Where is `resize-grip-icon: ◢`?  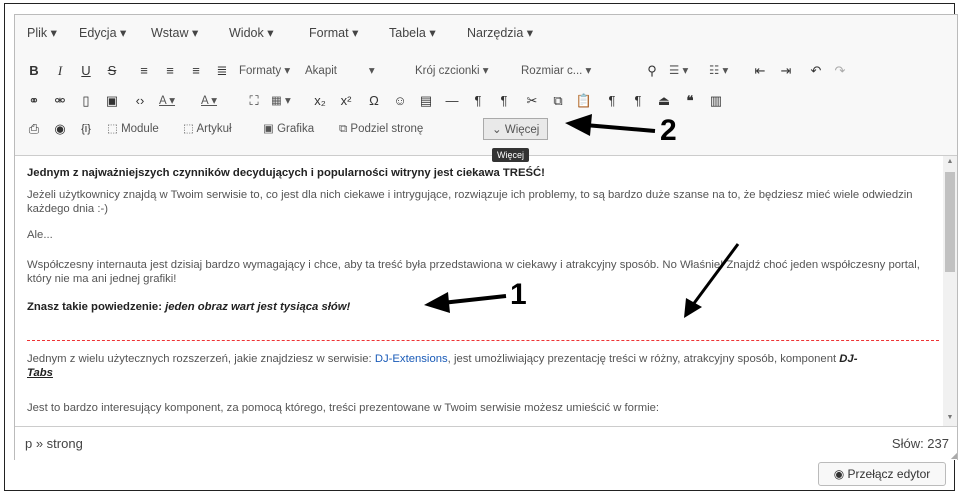
resize-grip-icon: ◢ is located at coordinates (954, 455).